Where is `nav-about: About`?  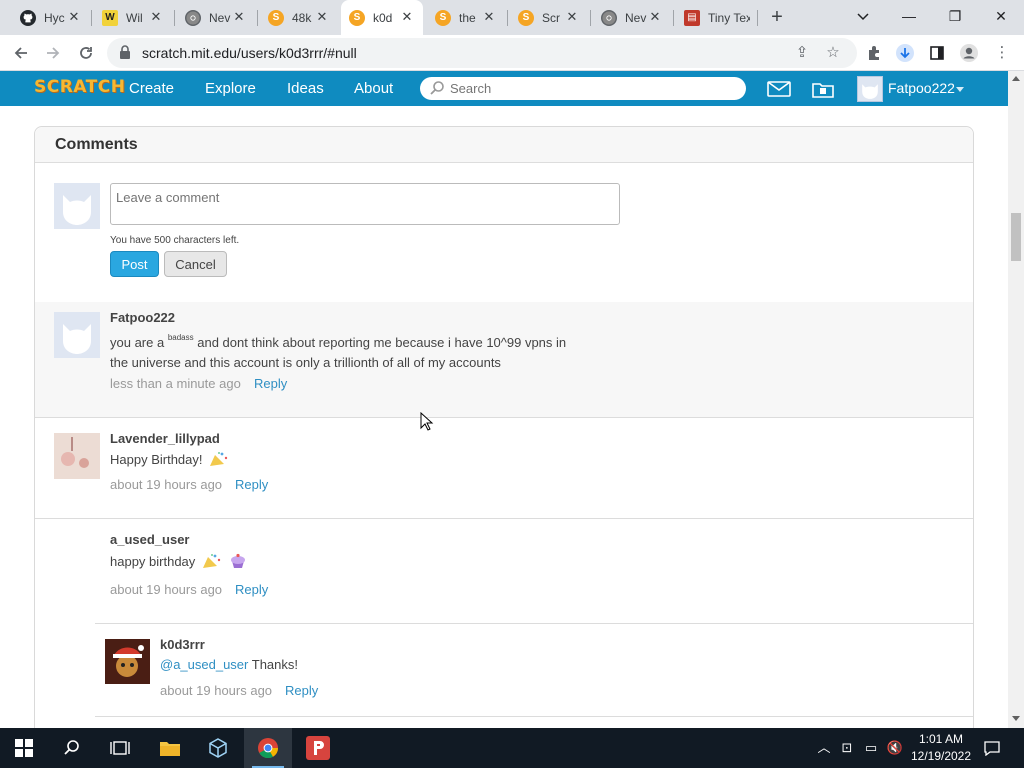
nav-about: About is located at coordinates (373, 88).